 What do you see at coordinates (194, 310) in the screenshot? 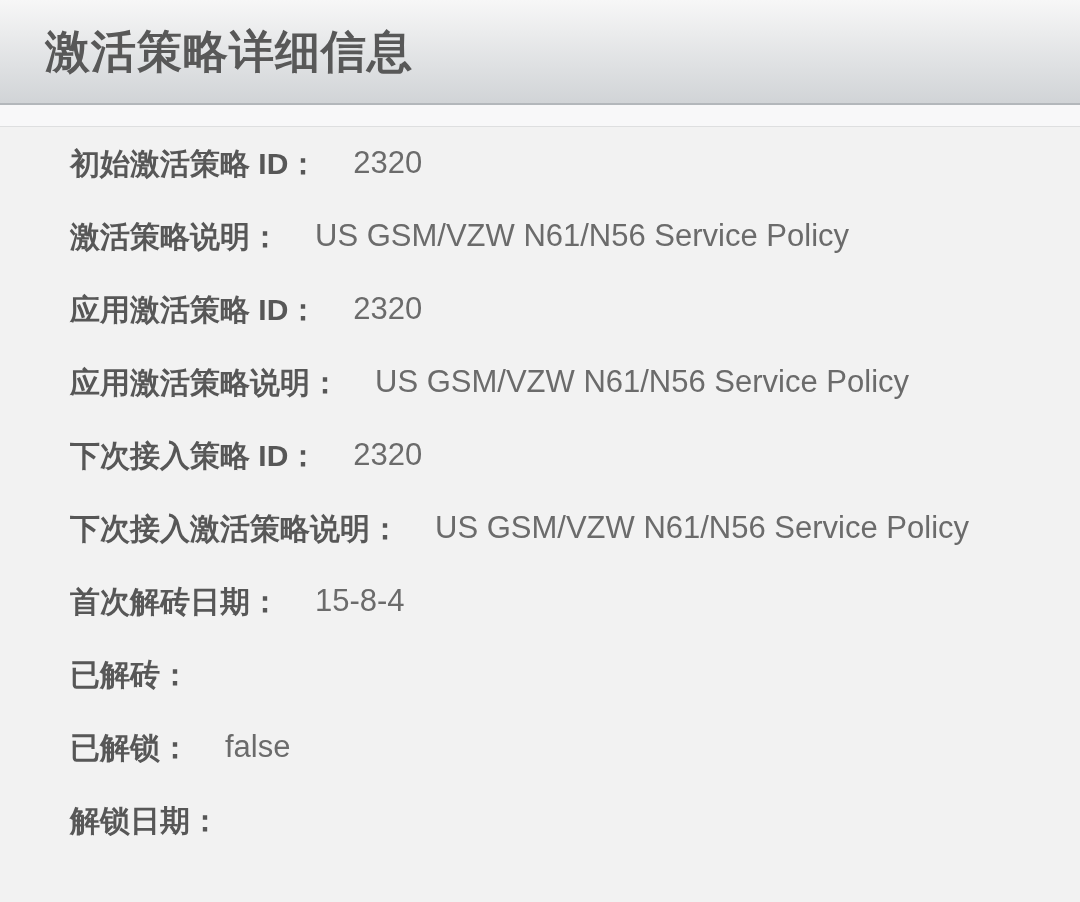
I see `field-label: 应用激活策略 ID：` at bounding box center [194, 310].